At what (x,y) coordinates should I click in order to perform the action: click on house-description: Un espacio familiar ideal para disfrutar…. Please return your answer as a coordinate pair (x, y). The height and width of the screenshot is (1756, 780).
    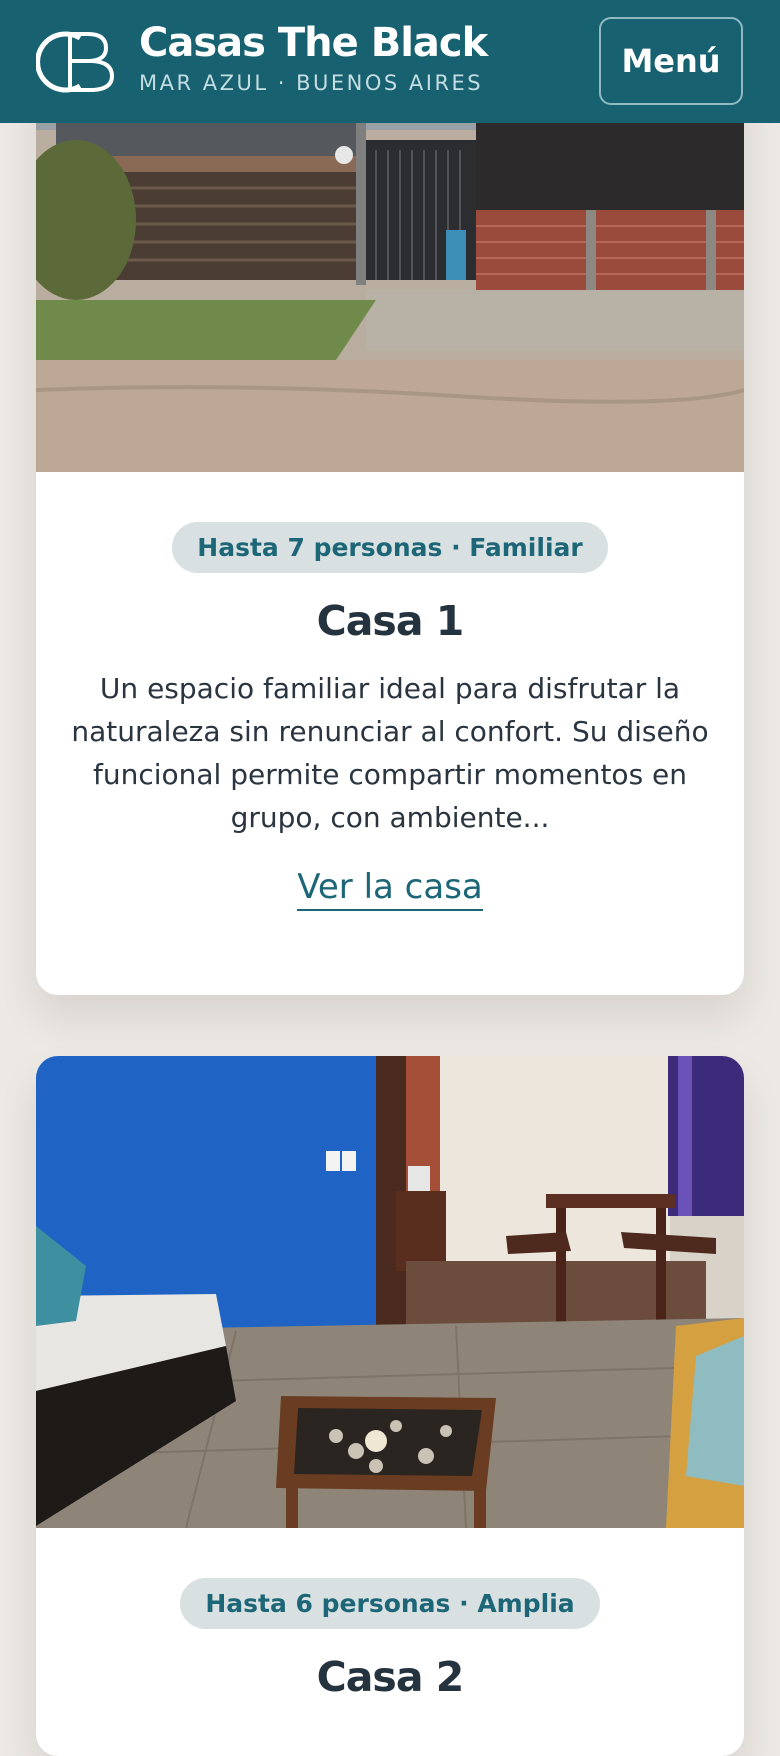
    Looking at the image, I should click on (390, 753).